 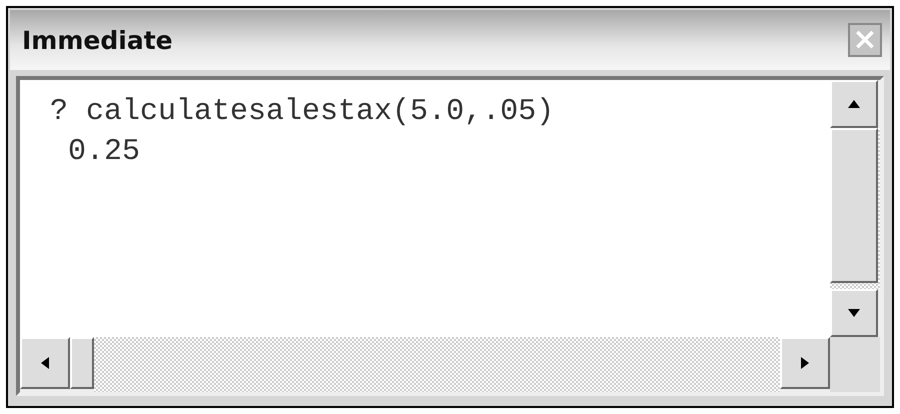 I want to click on scroll-up-button, so click(x=854, y=104).